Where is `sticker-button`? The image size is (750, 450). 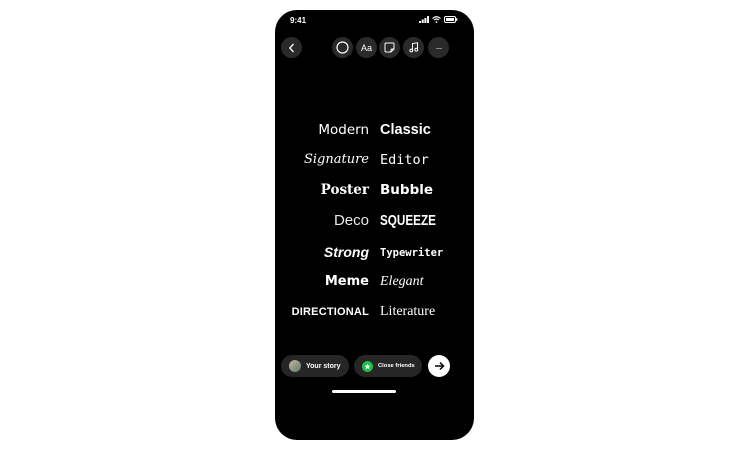
sticker-button is located at coordinates (389, 47).